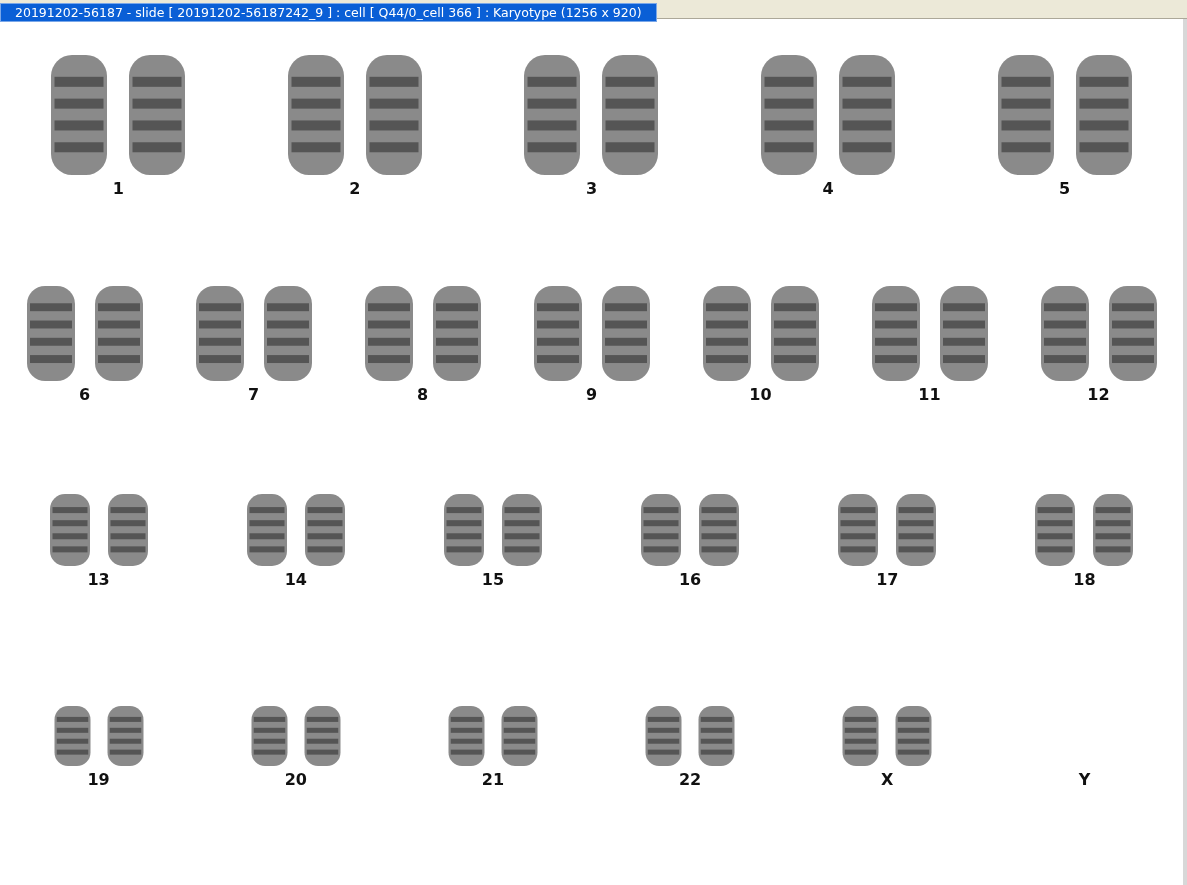  Describe the element at coordinates (295, 580) in the screenshot. I see `chromosome-label: 14` at that location.